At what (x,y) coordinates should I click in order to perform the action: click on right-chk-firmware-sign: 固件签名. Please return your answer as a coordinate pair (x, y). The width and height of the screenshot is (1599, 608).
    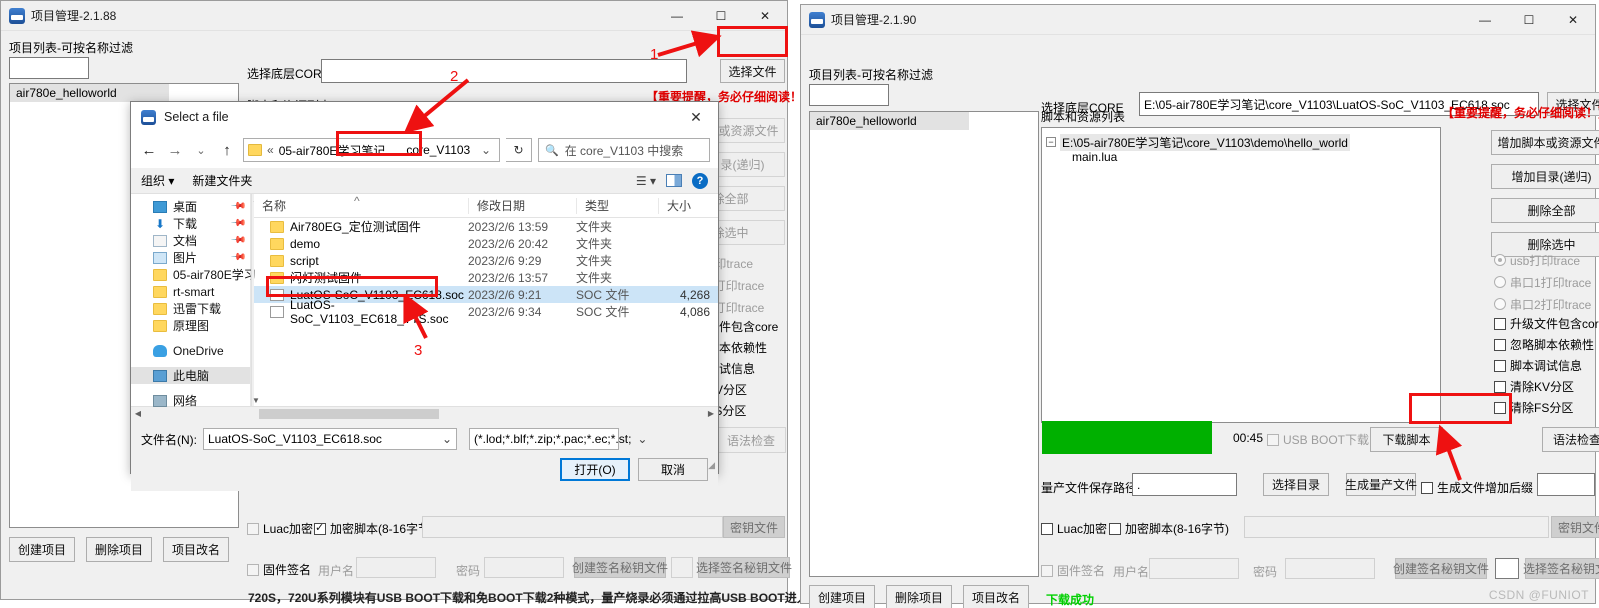
    Looking at the image, I should click on (1073, 570).